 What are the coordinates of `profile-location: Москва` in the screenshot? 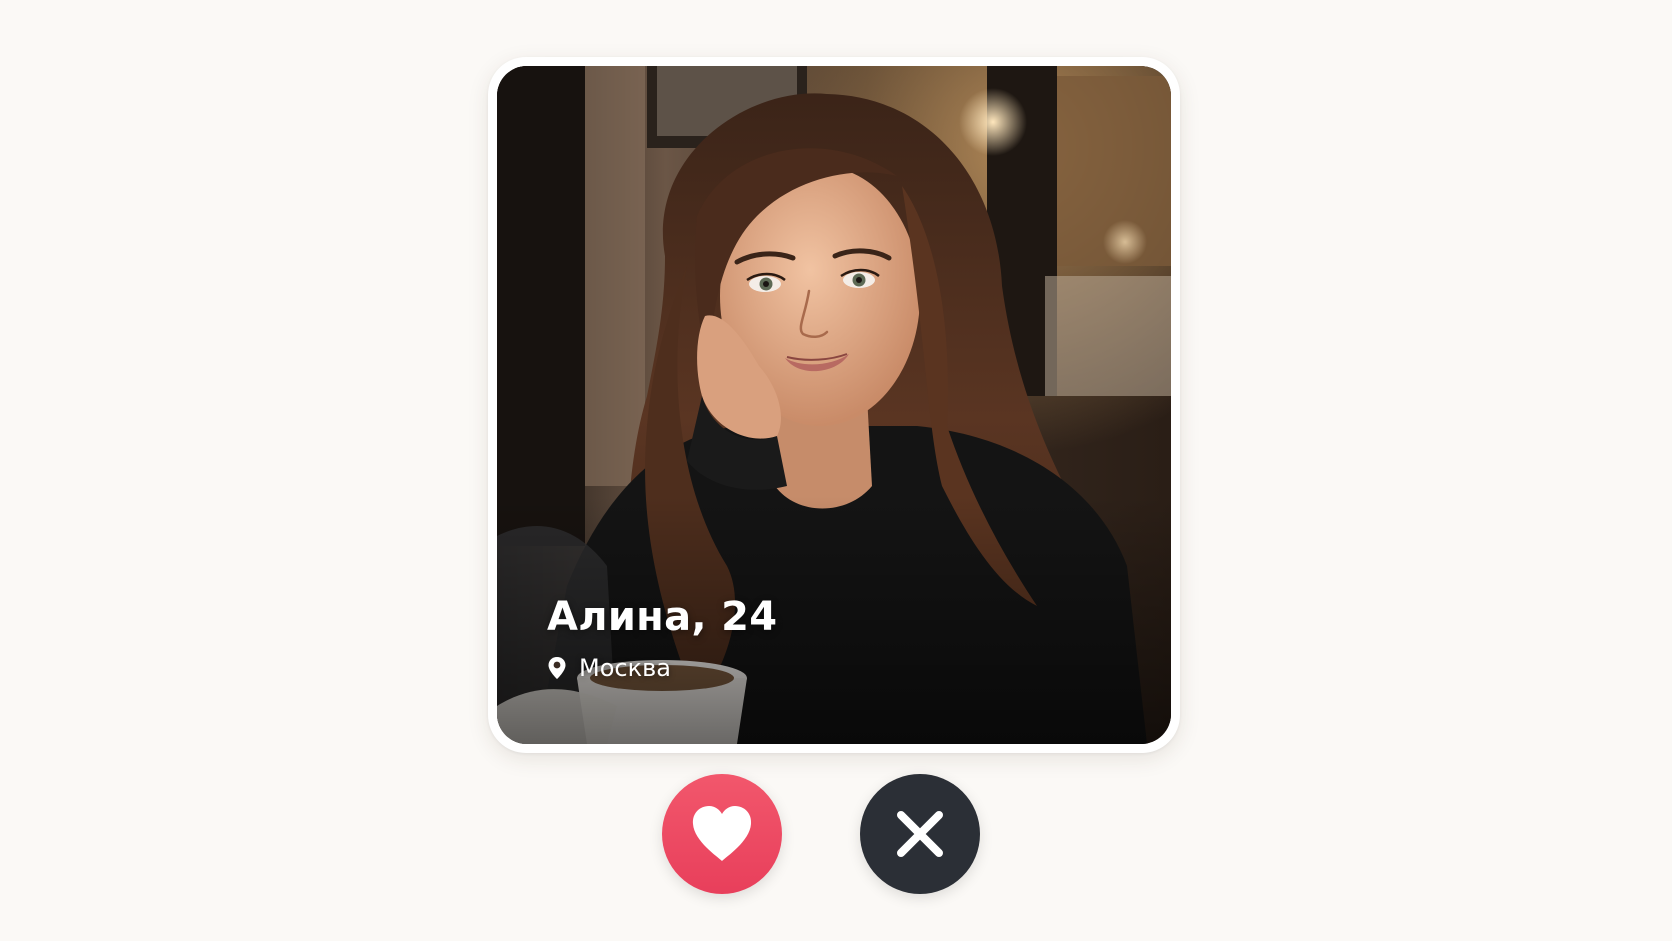 It's located at (662, 668).